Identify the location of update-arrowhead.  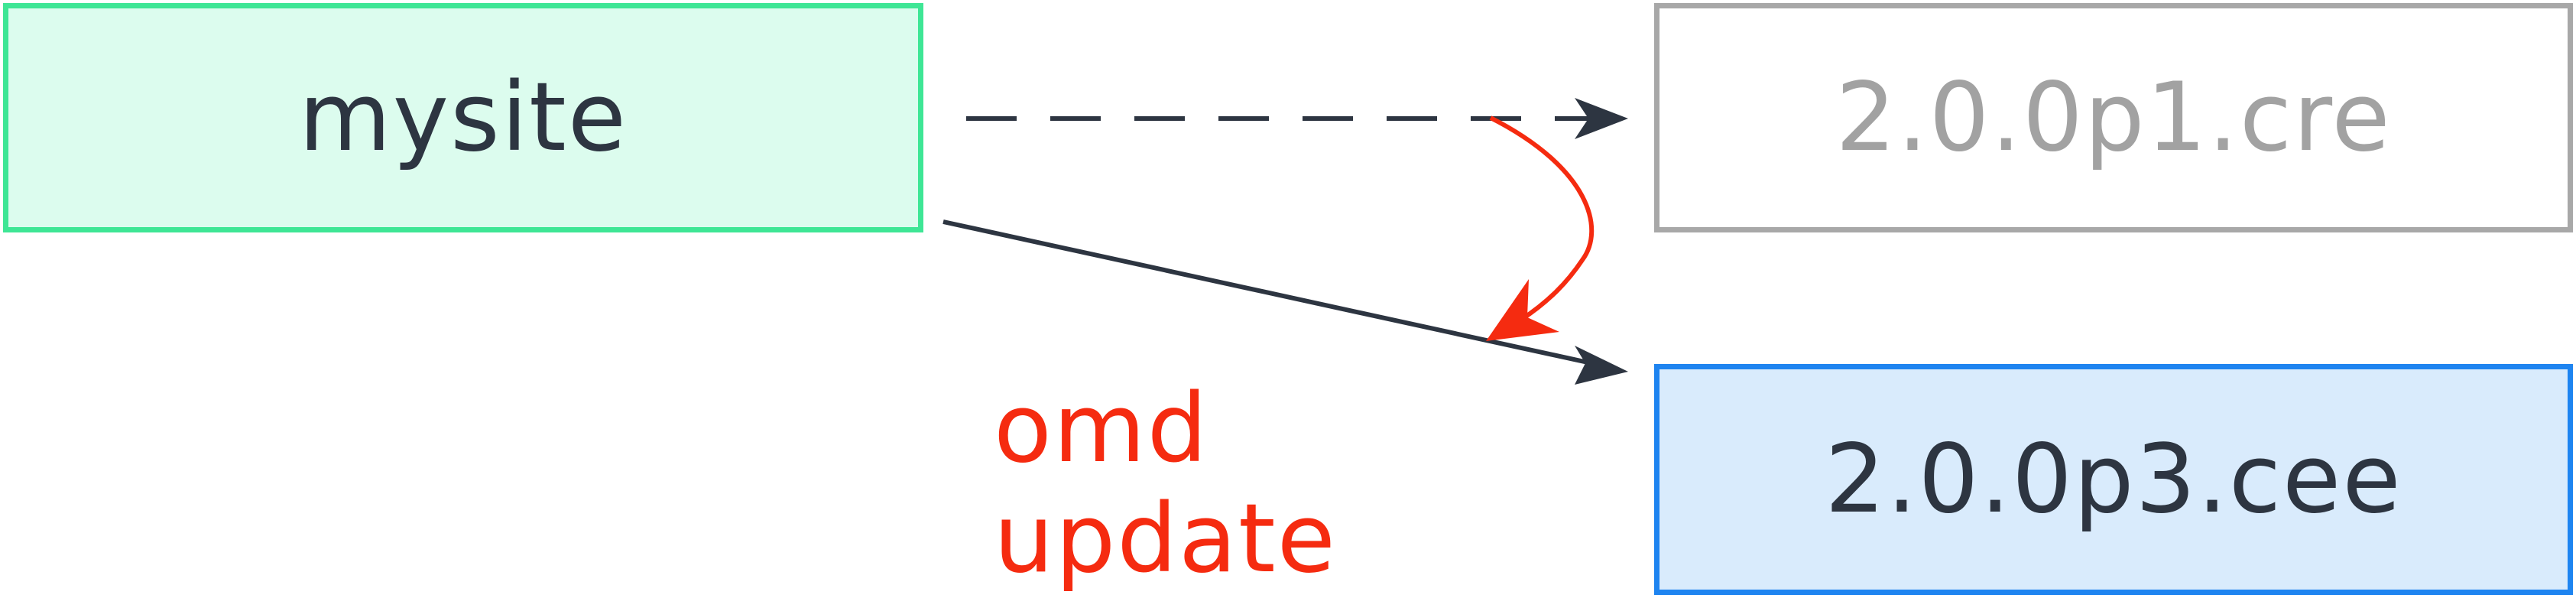
(1522, 310).